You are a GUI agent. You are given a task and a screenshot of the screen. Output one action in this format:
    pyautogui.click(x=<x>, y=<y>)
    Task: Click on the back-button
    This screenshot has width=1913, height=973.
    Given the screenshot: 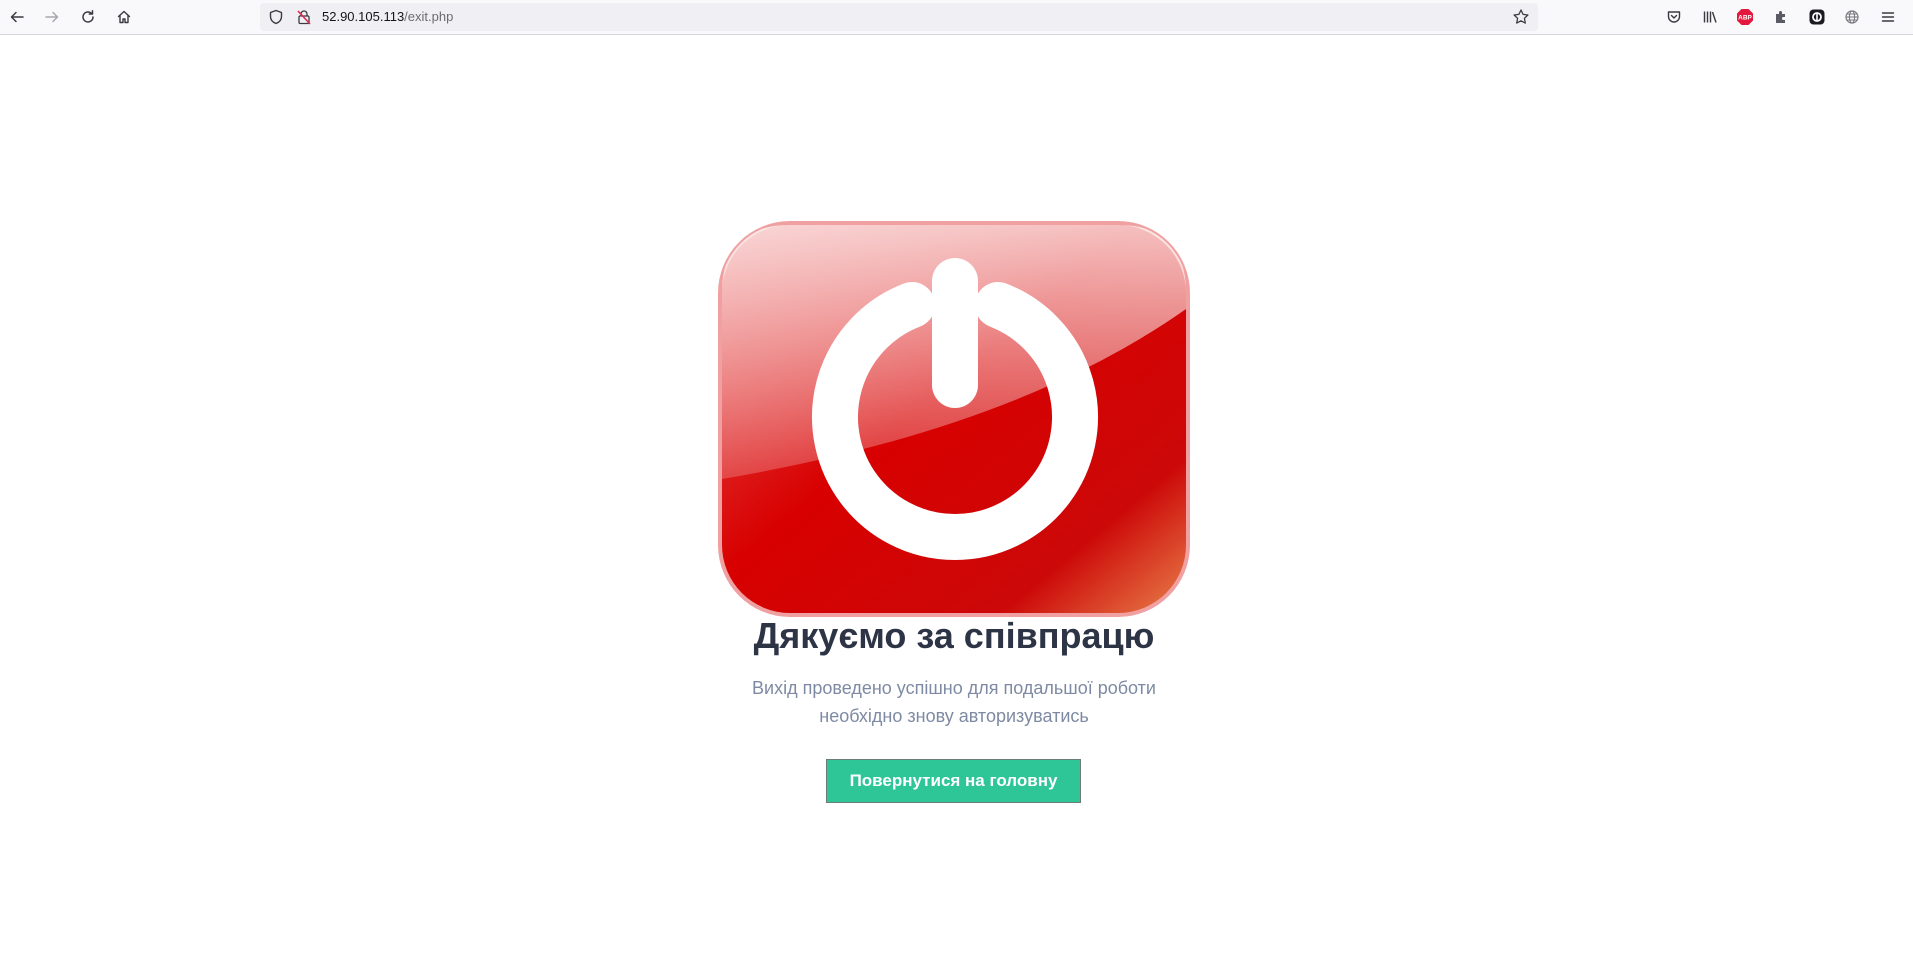 What is the action you would take?
    pyautogui.click(x=17, y=17)
    